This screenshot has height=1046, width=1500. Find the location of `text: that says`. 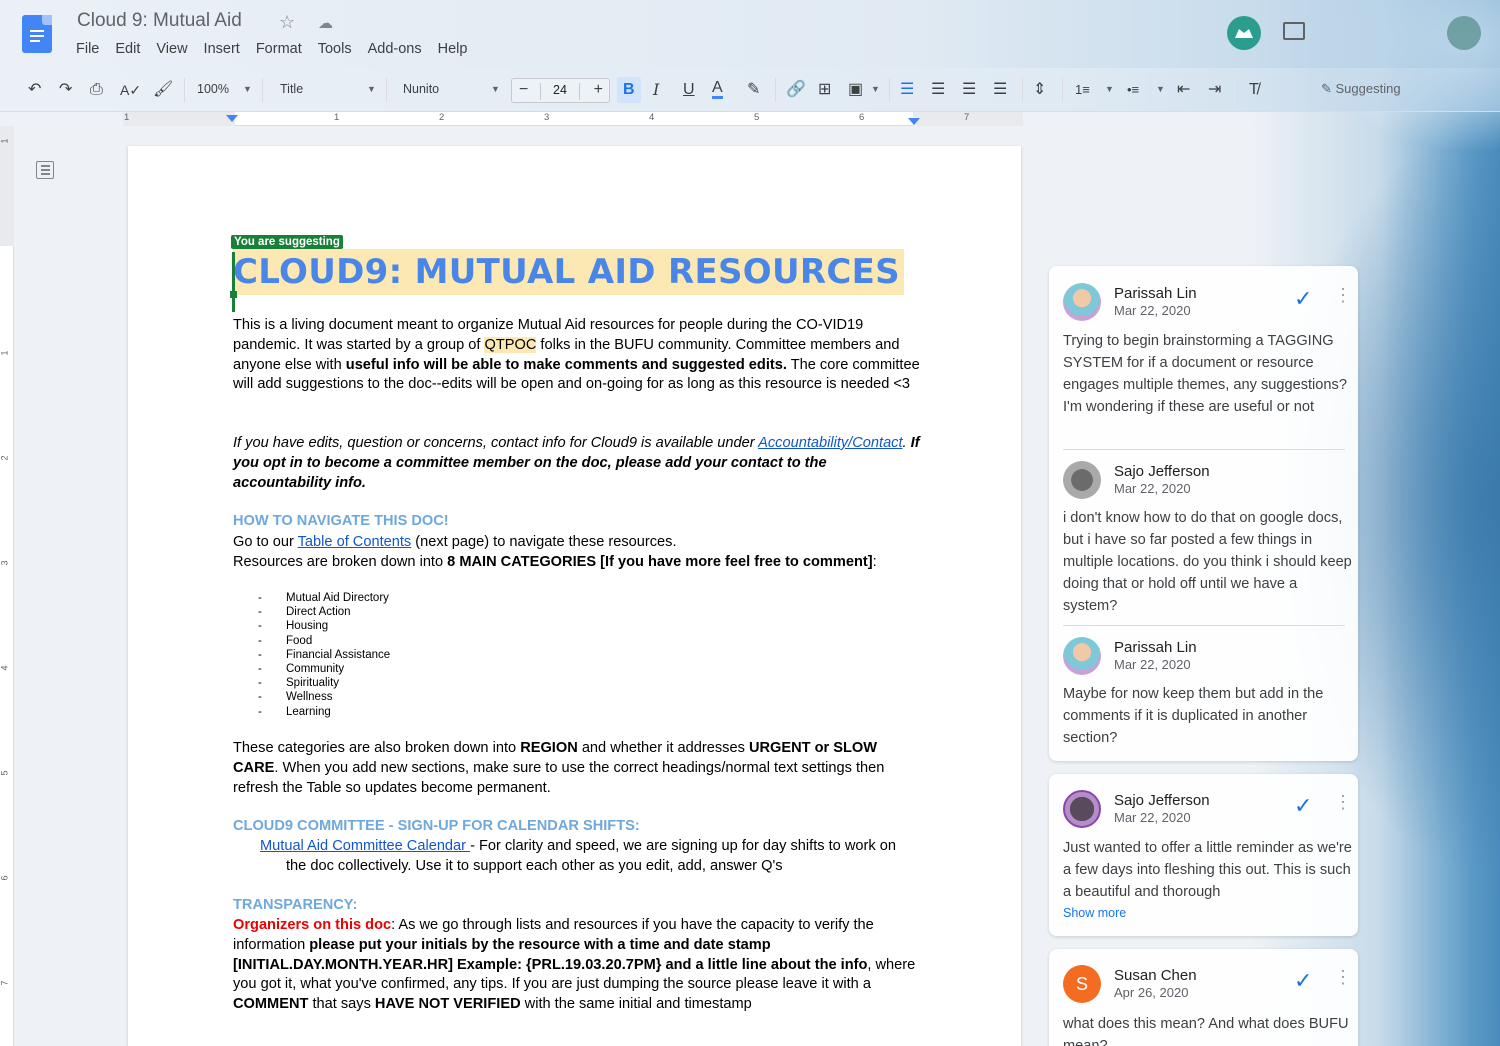

text: that says is located at coordinates (341, 1004).